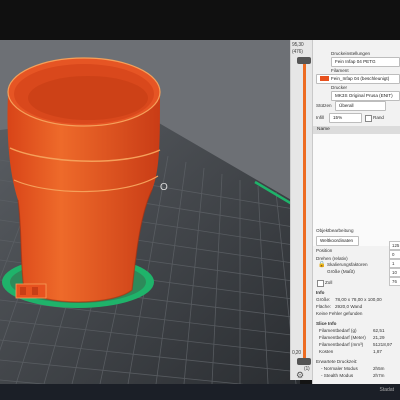  Describe the element at coordinates (337, 361) in the screenshot. I see `print-time-label: Erwartete Druckzeit:` at that location.